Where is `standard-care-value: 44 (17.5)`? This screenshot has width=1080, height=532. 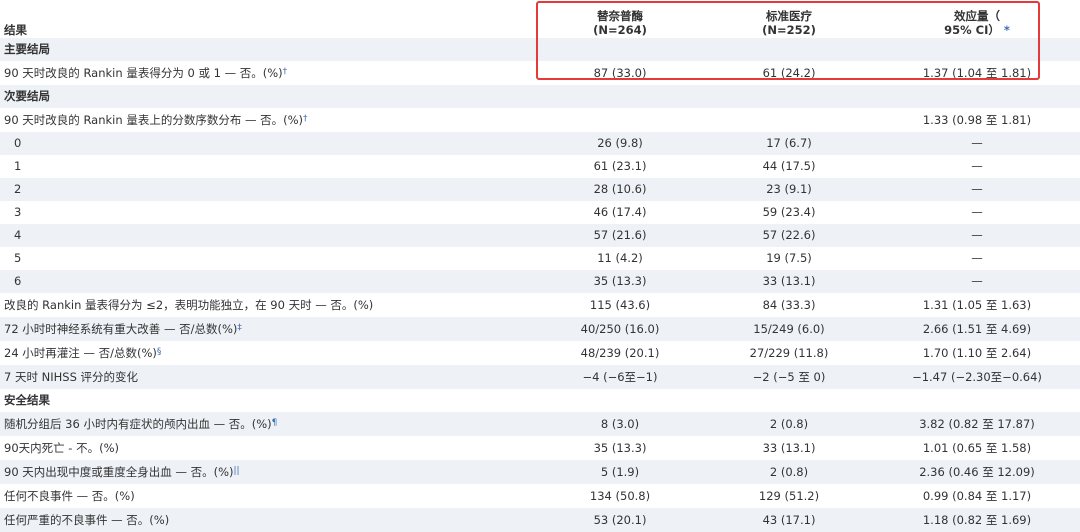
standard-care-value: 44 (17.5) is located at coordinates (789, 166).